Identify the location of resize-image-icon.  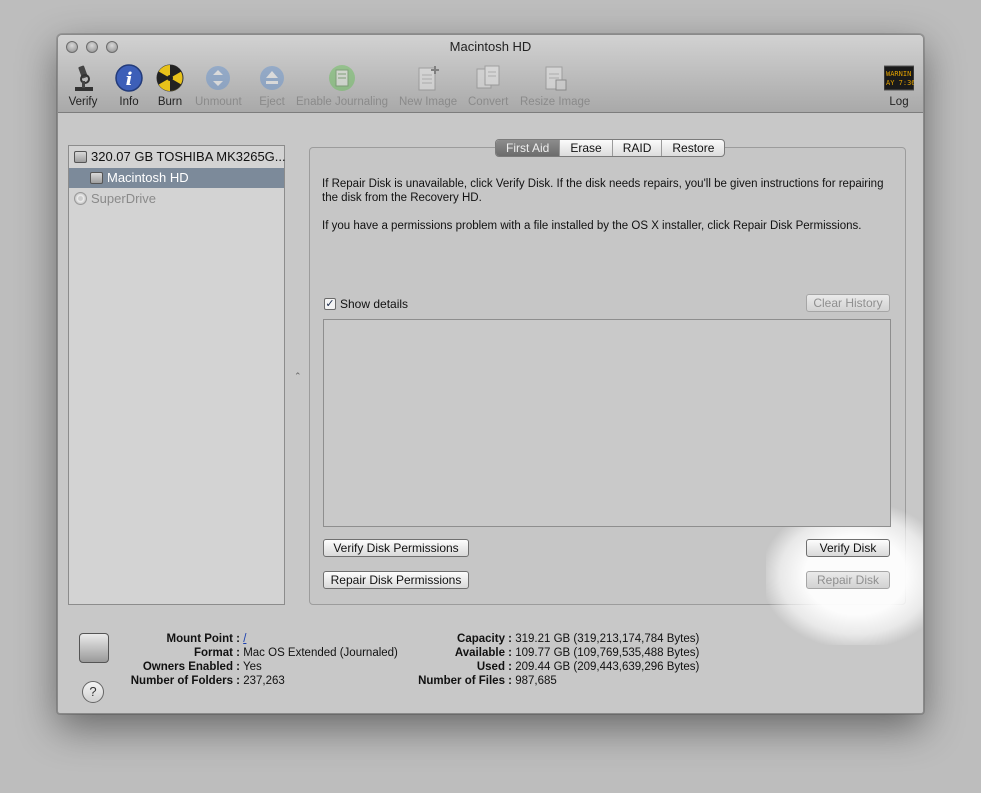
(556, 78).